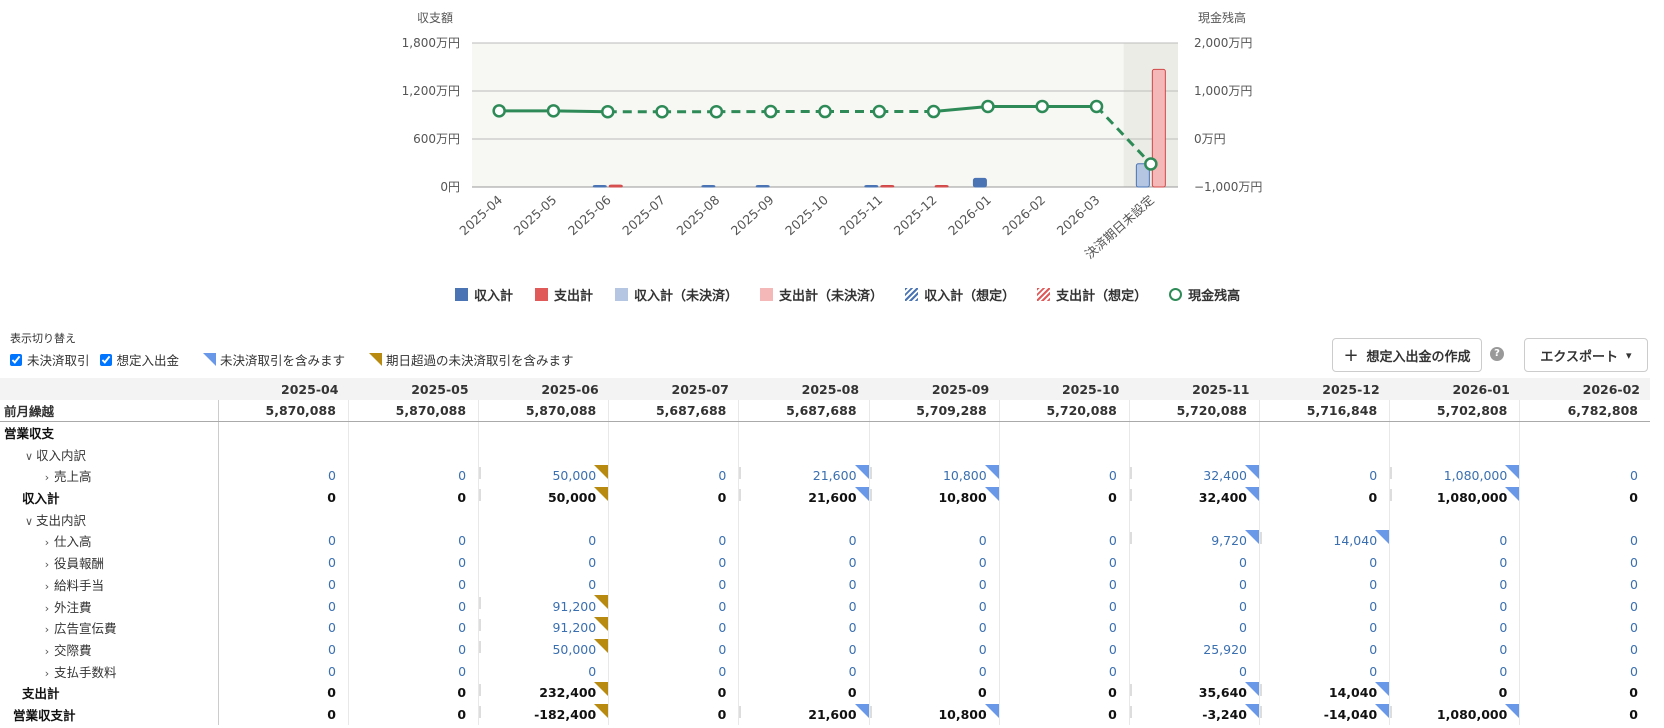 The width and height of the screenshot is (1664, 728). I want to click on legend-item: 支出計（未決済）, so click(821, 294).